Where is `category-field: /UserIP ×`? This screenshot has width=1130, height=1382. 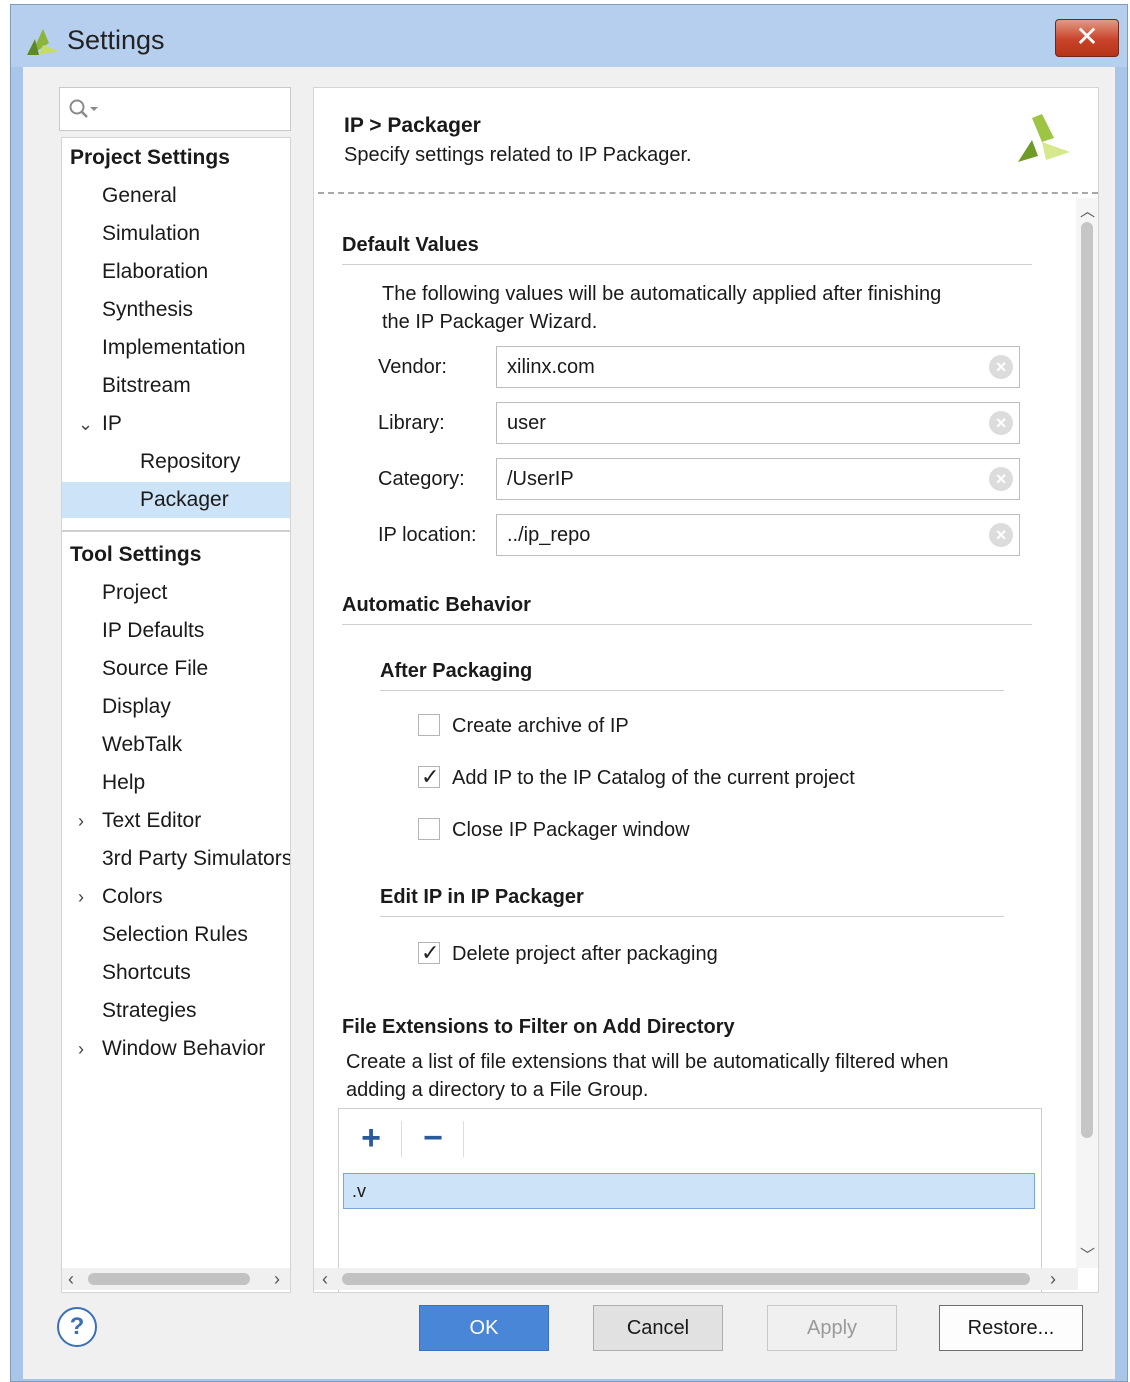 category-field: /UserIP × is located at coordinates (758, 479).